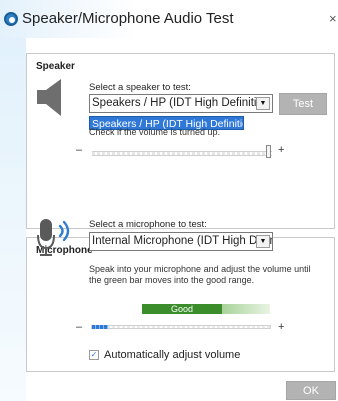 This screenshot has width=338, height=401. Describe the element at coordinates (172, 280) in the screenshot. I see `microphone-instructions-line2: the green bar moves into the good range.` at that location.